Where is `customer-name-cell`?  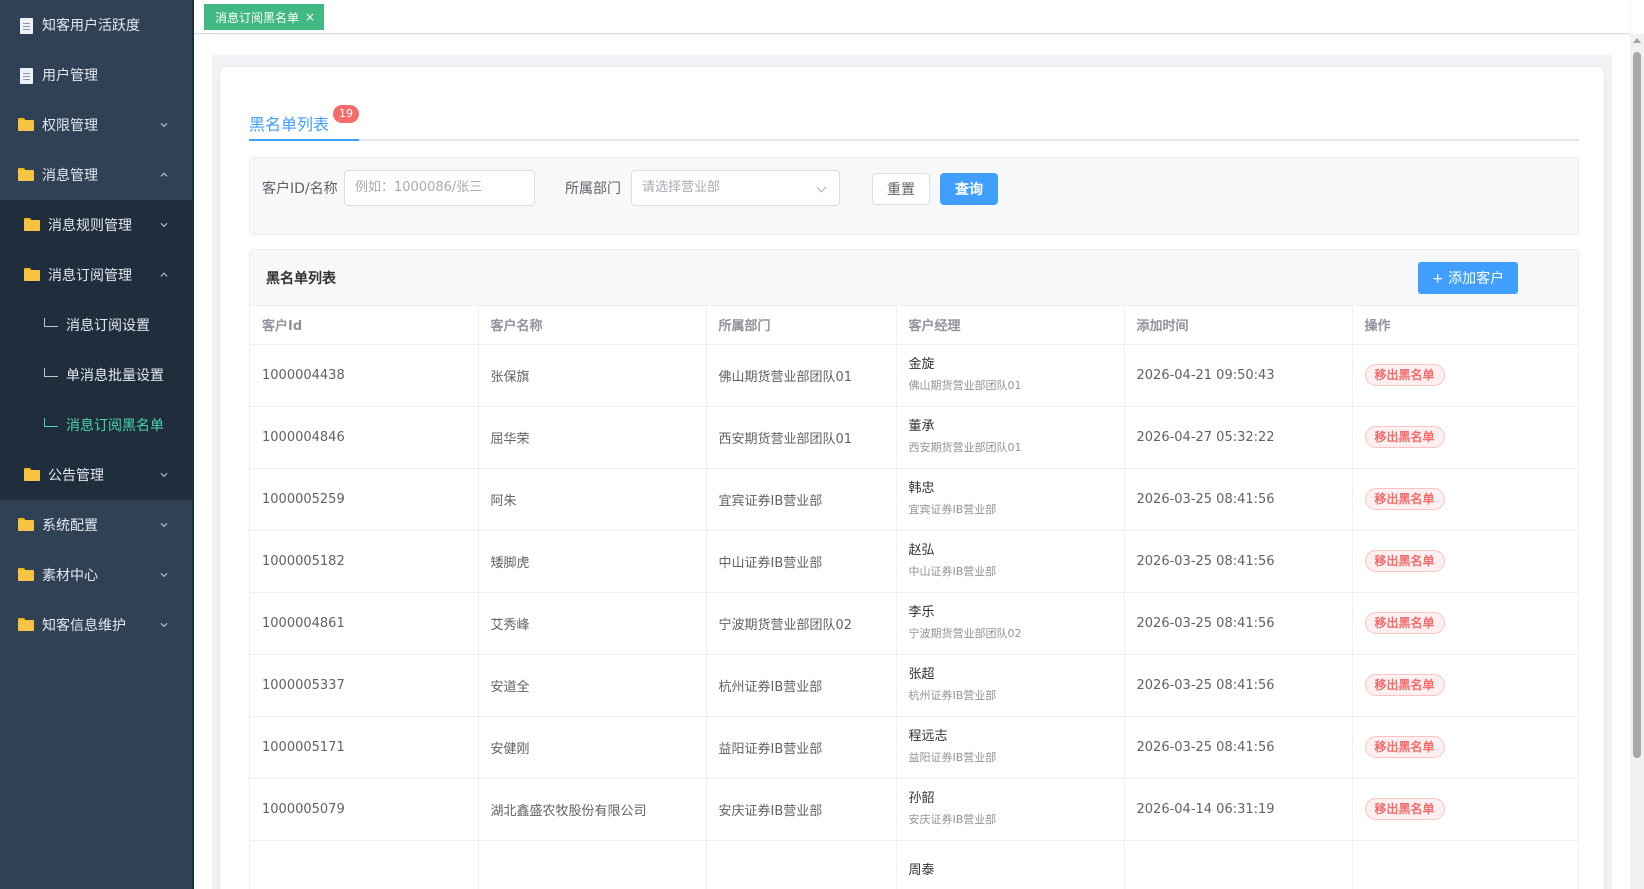 customer-name-cell is located at coordinates (592, 864).